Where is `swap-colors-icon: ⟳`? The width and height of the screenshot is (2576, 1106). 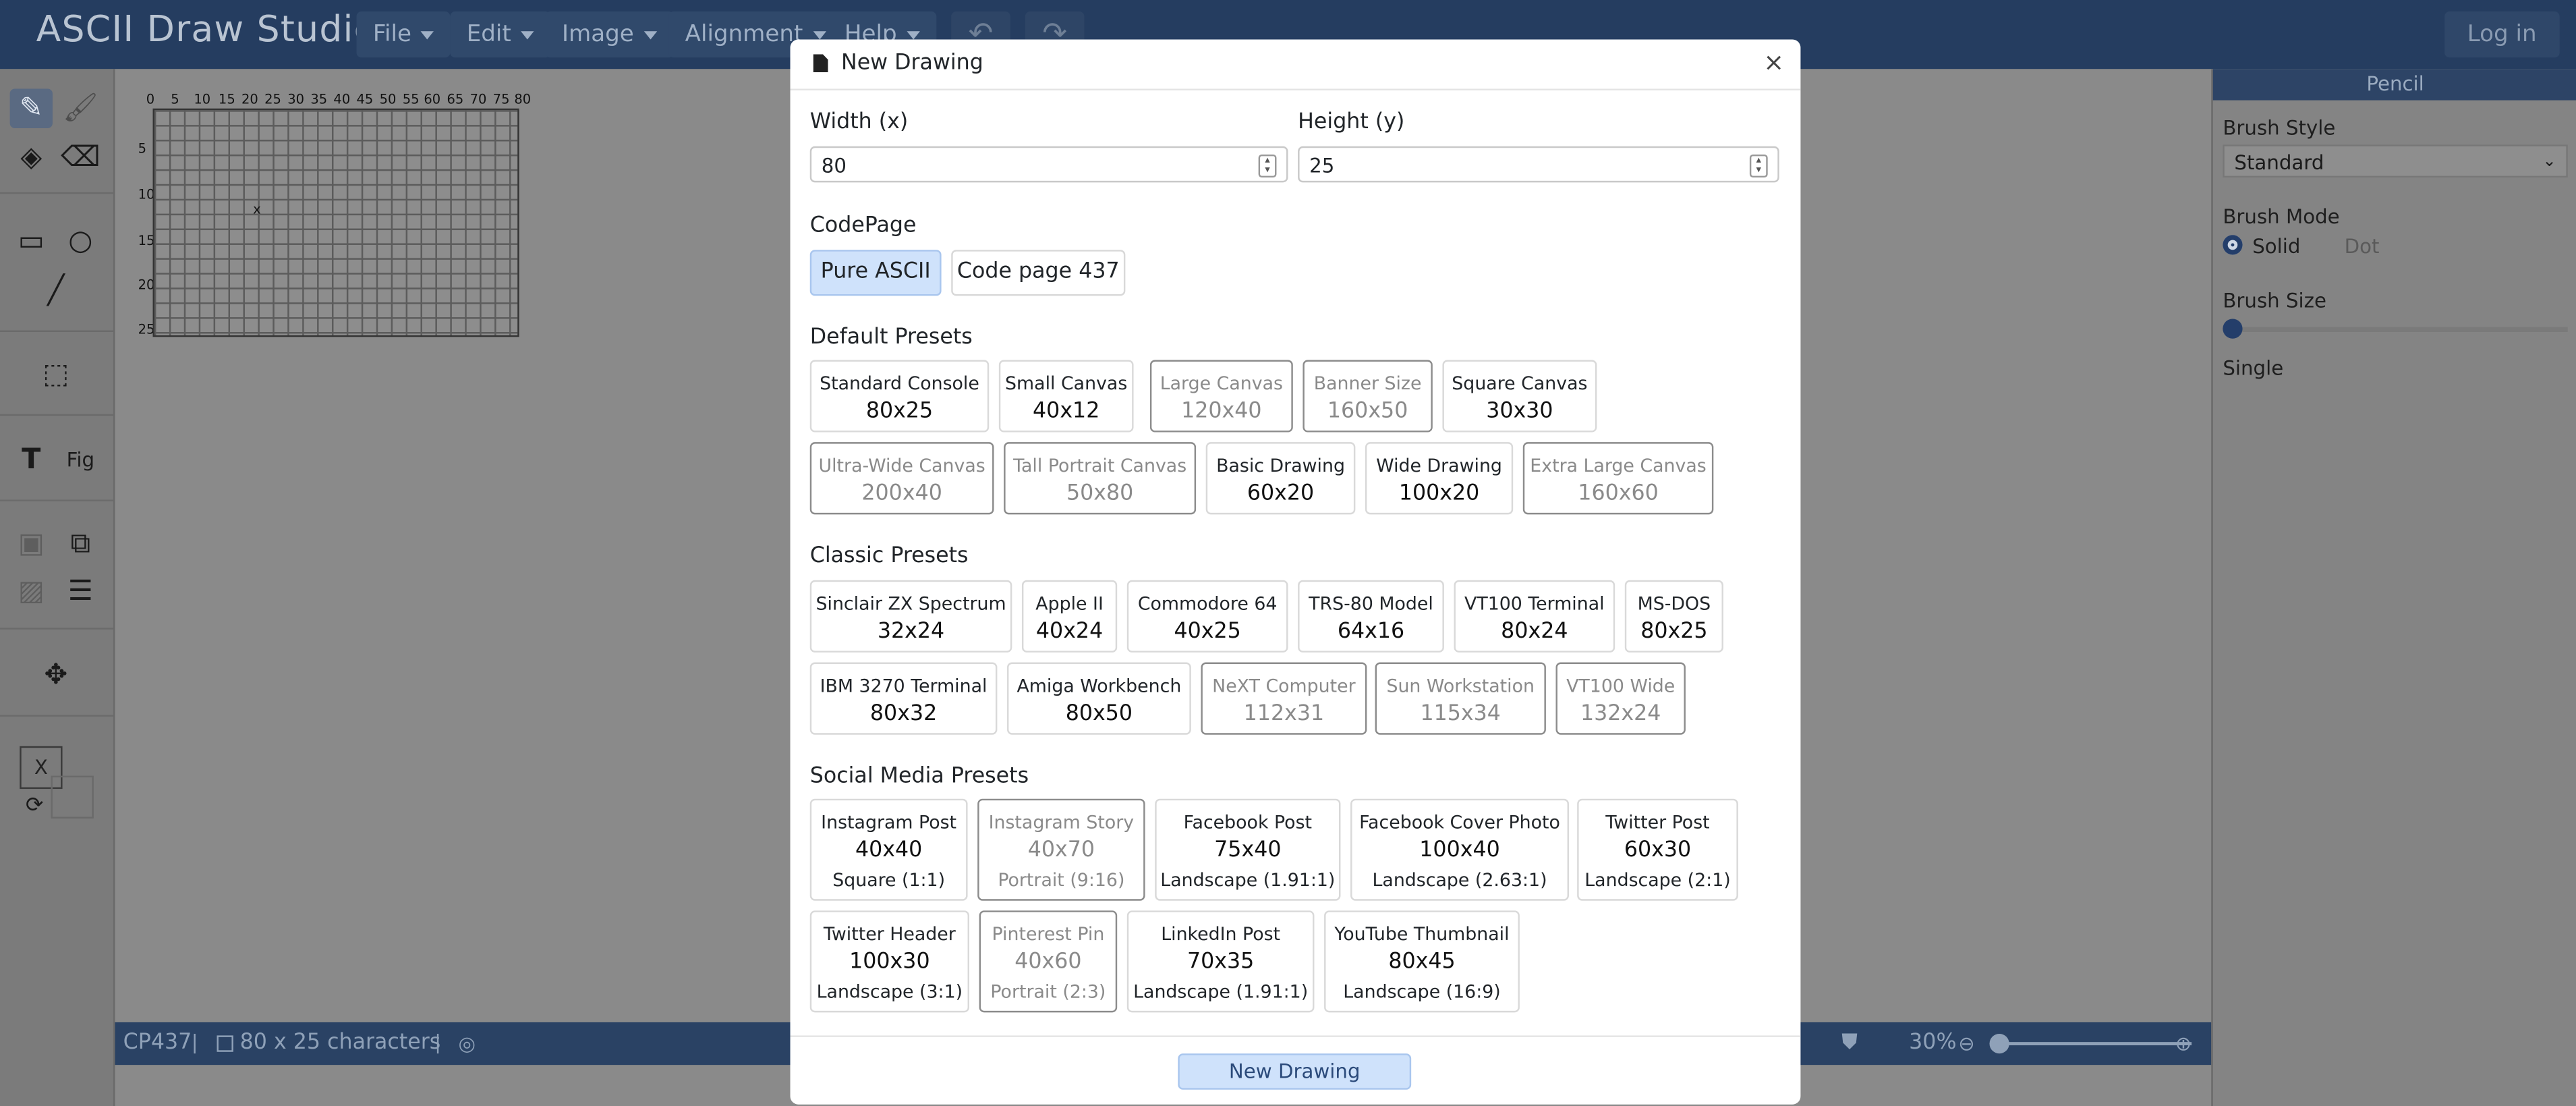
swap-colors-icon: ⟳ is located at coordinates (34, 807).